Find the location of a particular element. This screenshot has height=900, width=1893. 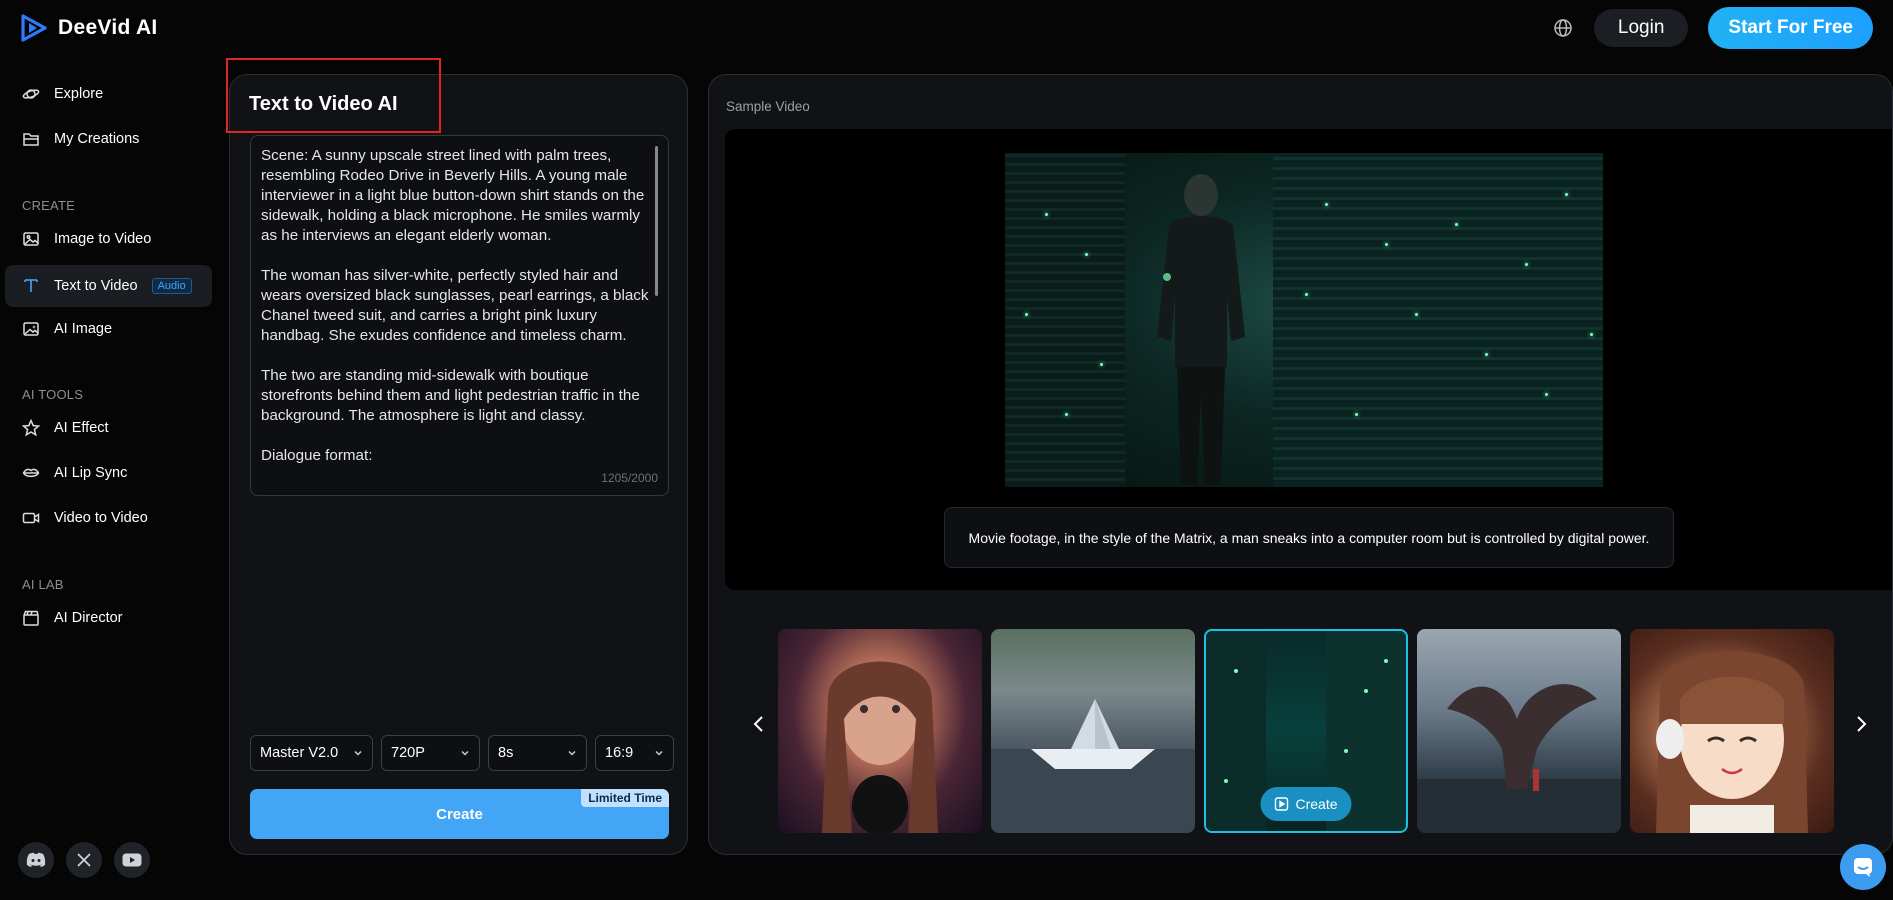

chevron-left-icon is located at coordinates (759, 724).